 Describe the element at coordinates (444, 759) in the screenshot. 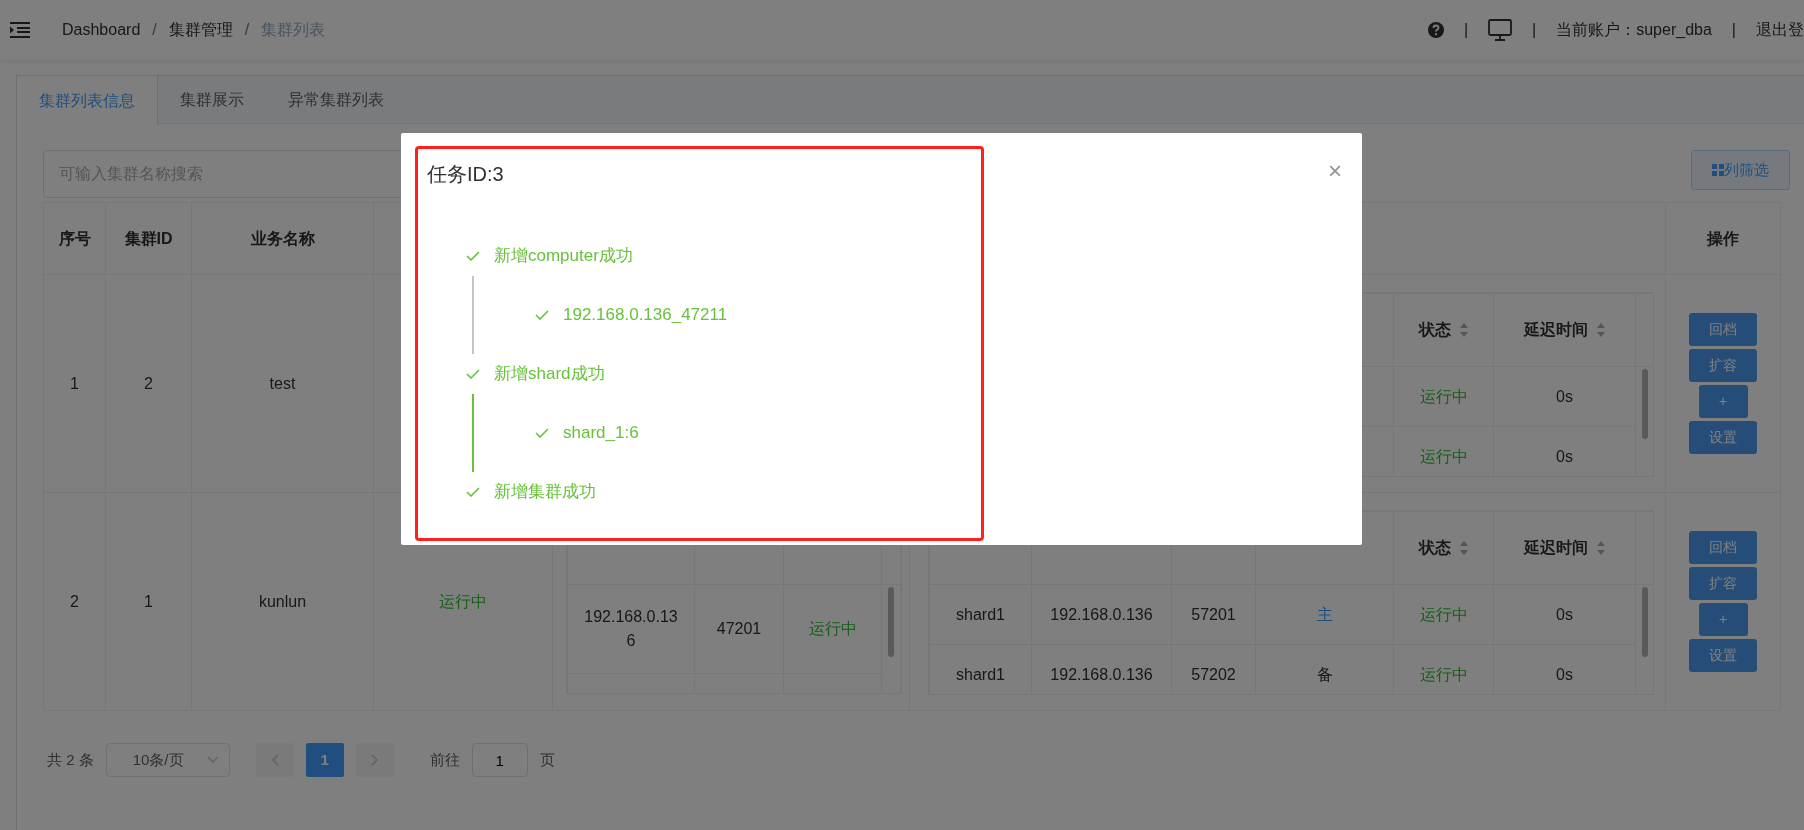

I see `goto-label: 前往` at that location.